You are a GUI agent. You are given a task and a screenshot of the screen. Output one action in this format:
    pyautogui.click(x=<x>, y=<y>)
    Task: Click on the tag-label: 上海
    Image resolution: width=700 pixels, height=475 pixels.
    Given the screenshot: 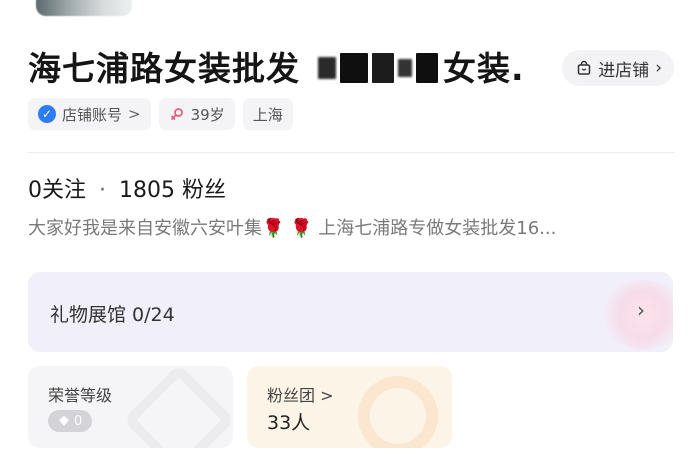 What is the action you would take?
    pyautogui.click(x=267, y=114)
    